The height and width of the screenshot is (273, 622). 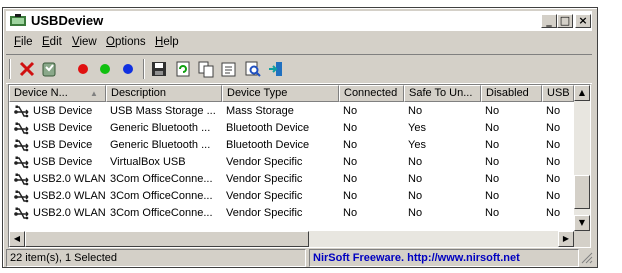 I want to click on close-button: ×, so click(x=583, y=21).